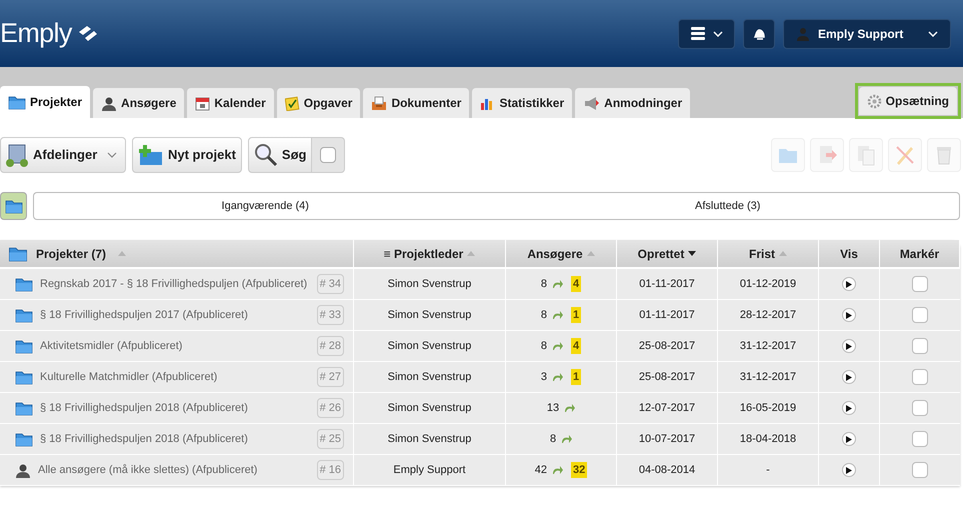 The width and height of the screenshot is (963, 509). What do you see at coordinates (768, 284) in the screenshot?
I see `table-cell: 01-12-2019` at bounding box center [768, 284].